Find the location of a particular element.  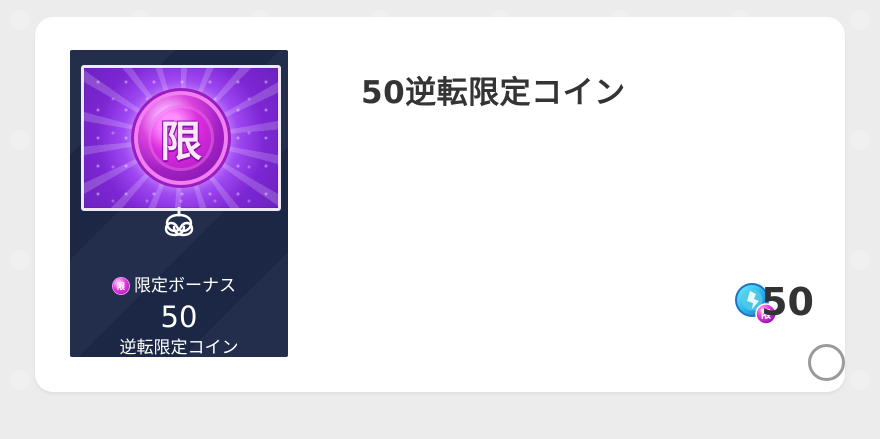

coin-symbol: 限 is located at coordinates (180, 141).